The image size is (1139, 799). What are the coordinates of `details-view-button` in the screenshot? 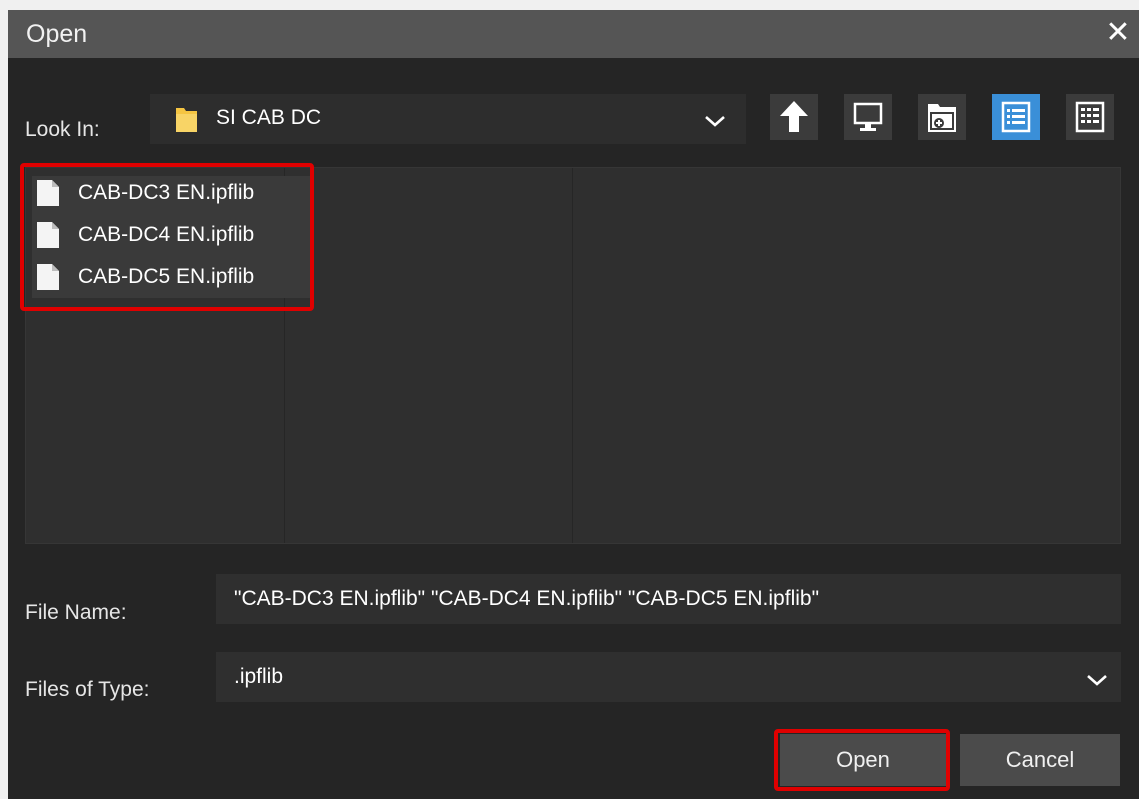 It's located at (1090, 117).